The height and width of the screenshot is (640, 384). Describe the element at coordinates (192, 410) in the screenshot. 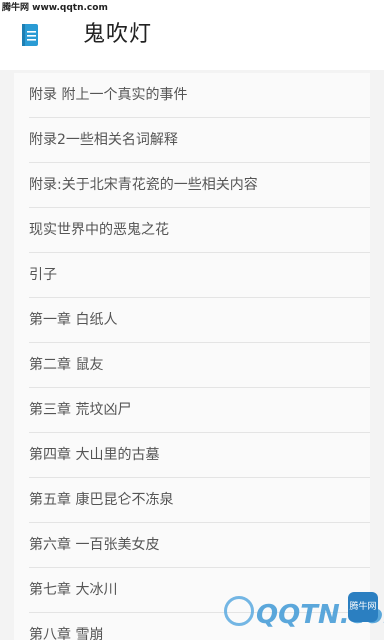

I see `chapter-item: 第三章 荒坟凶尸` at that location.